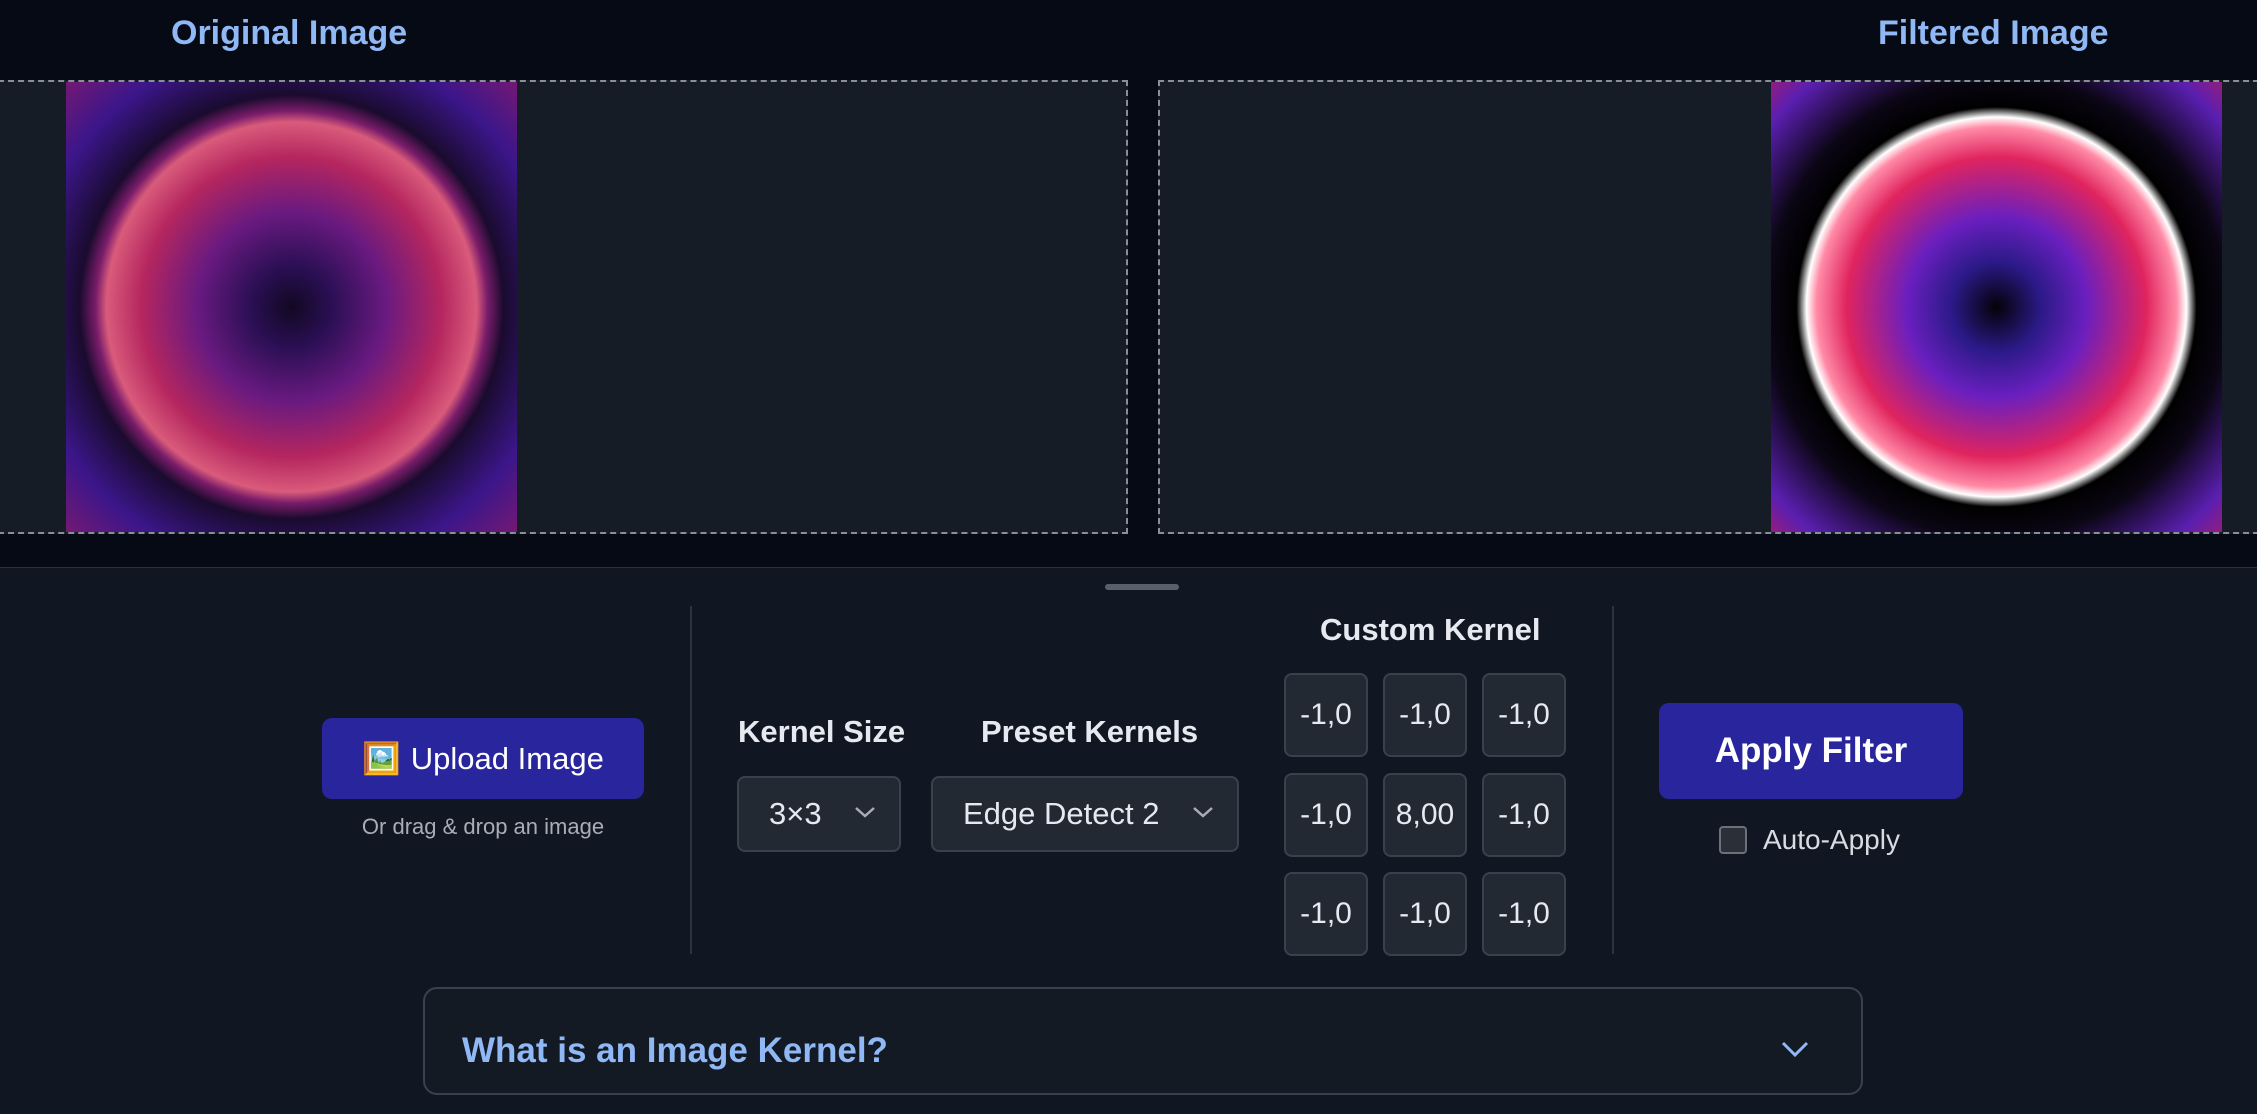 The width and height of the screenshot is (2257, 1114). What do you see at coordinates (381, 758) in the screenshot?
I see `picture-icon: 🖼️` at bounding box center [381, 758].